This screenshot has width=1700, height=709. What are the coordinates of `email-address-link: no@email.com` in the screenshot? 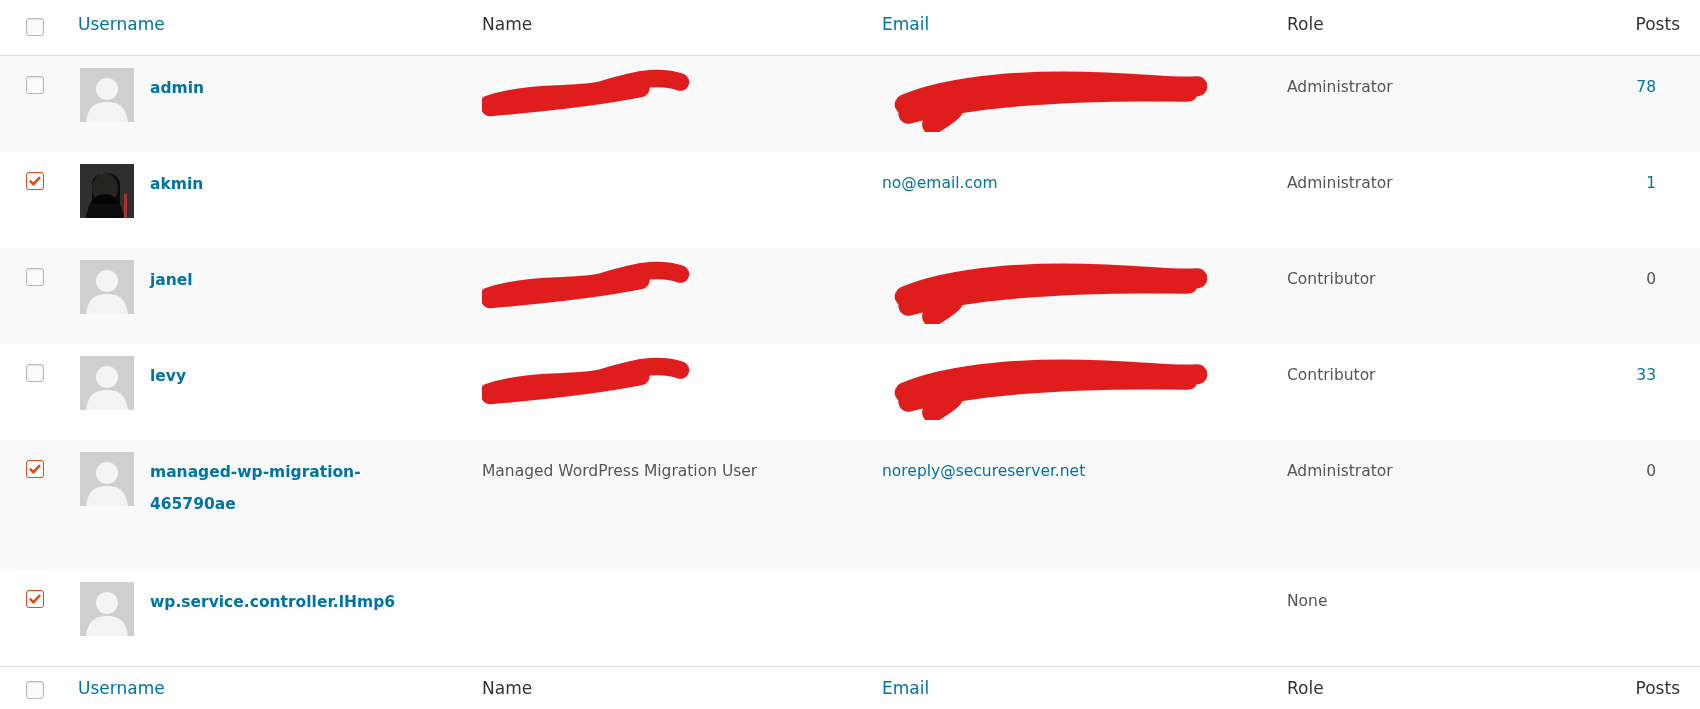 It's located at (940, 180).